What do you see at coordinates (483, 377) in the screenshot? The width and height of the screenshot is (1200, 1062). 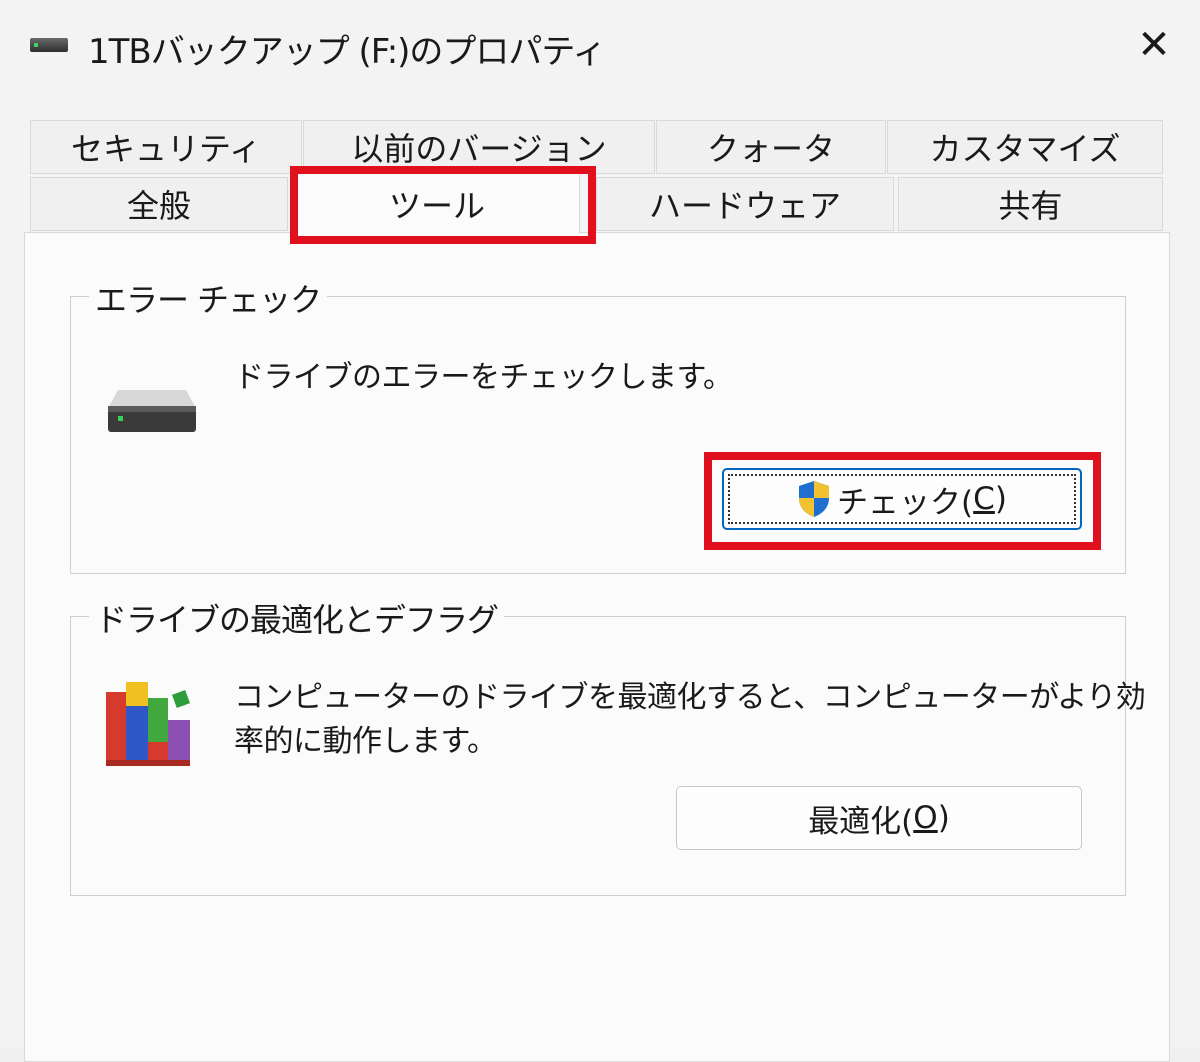 I see `error-check-description: ドライブのエラーをチェックします。` at bounding box center [483, 377].